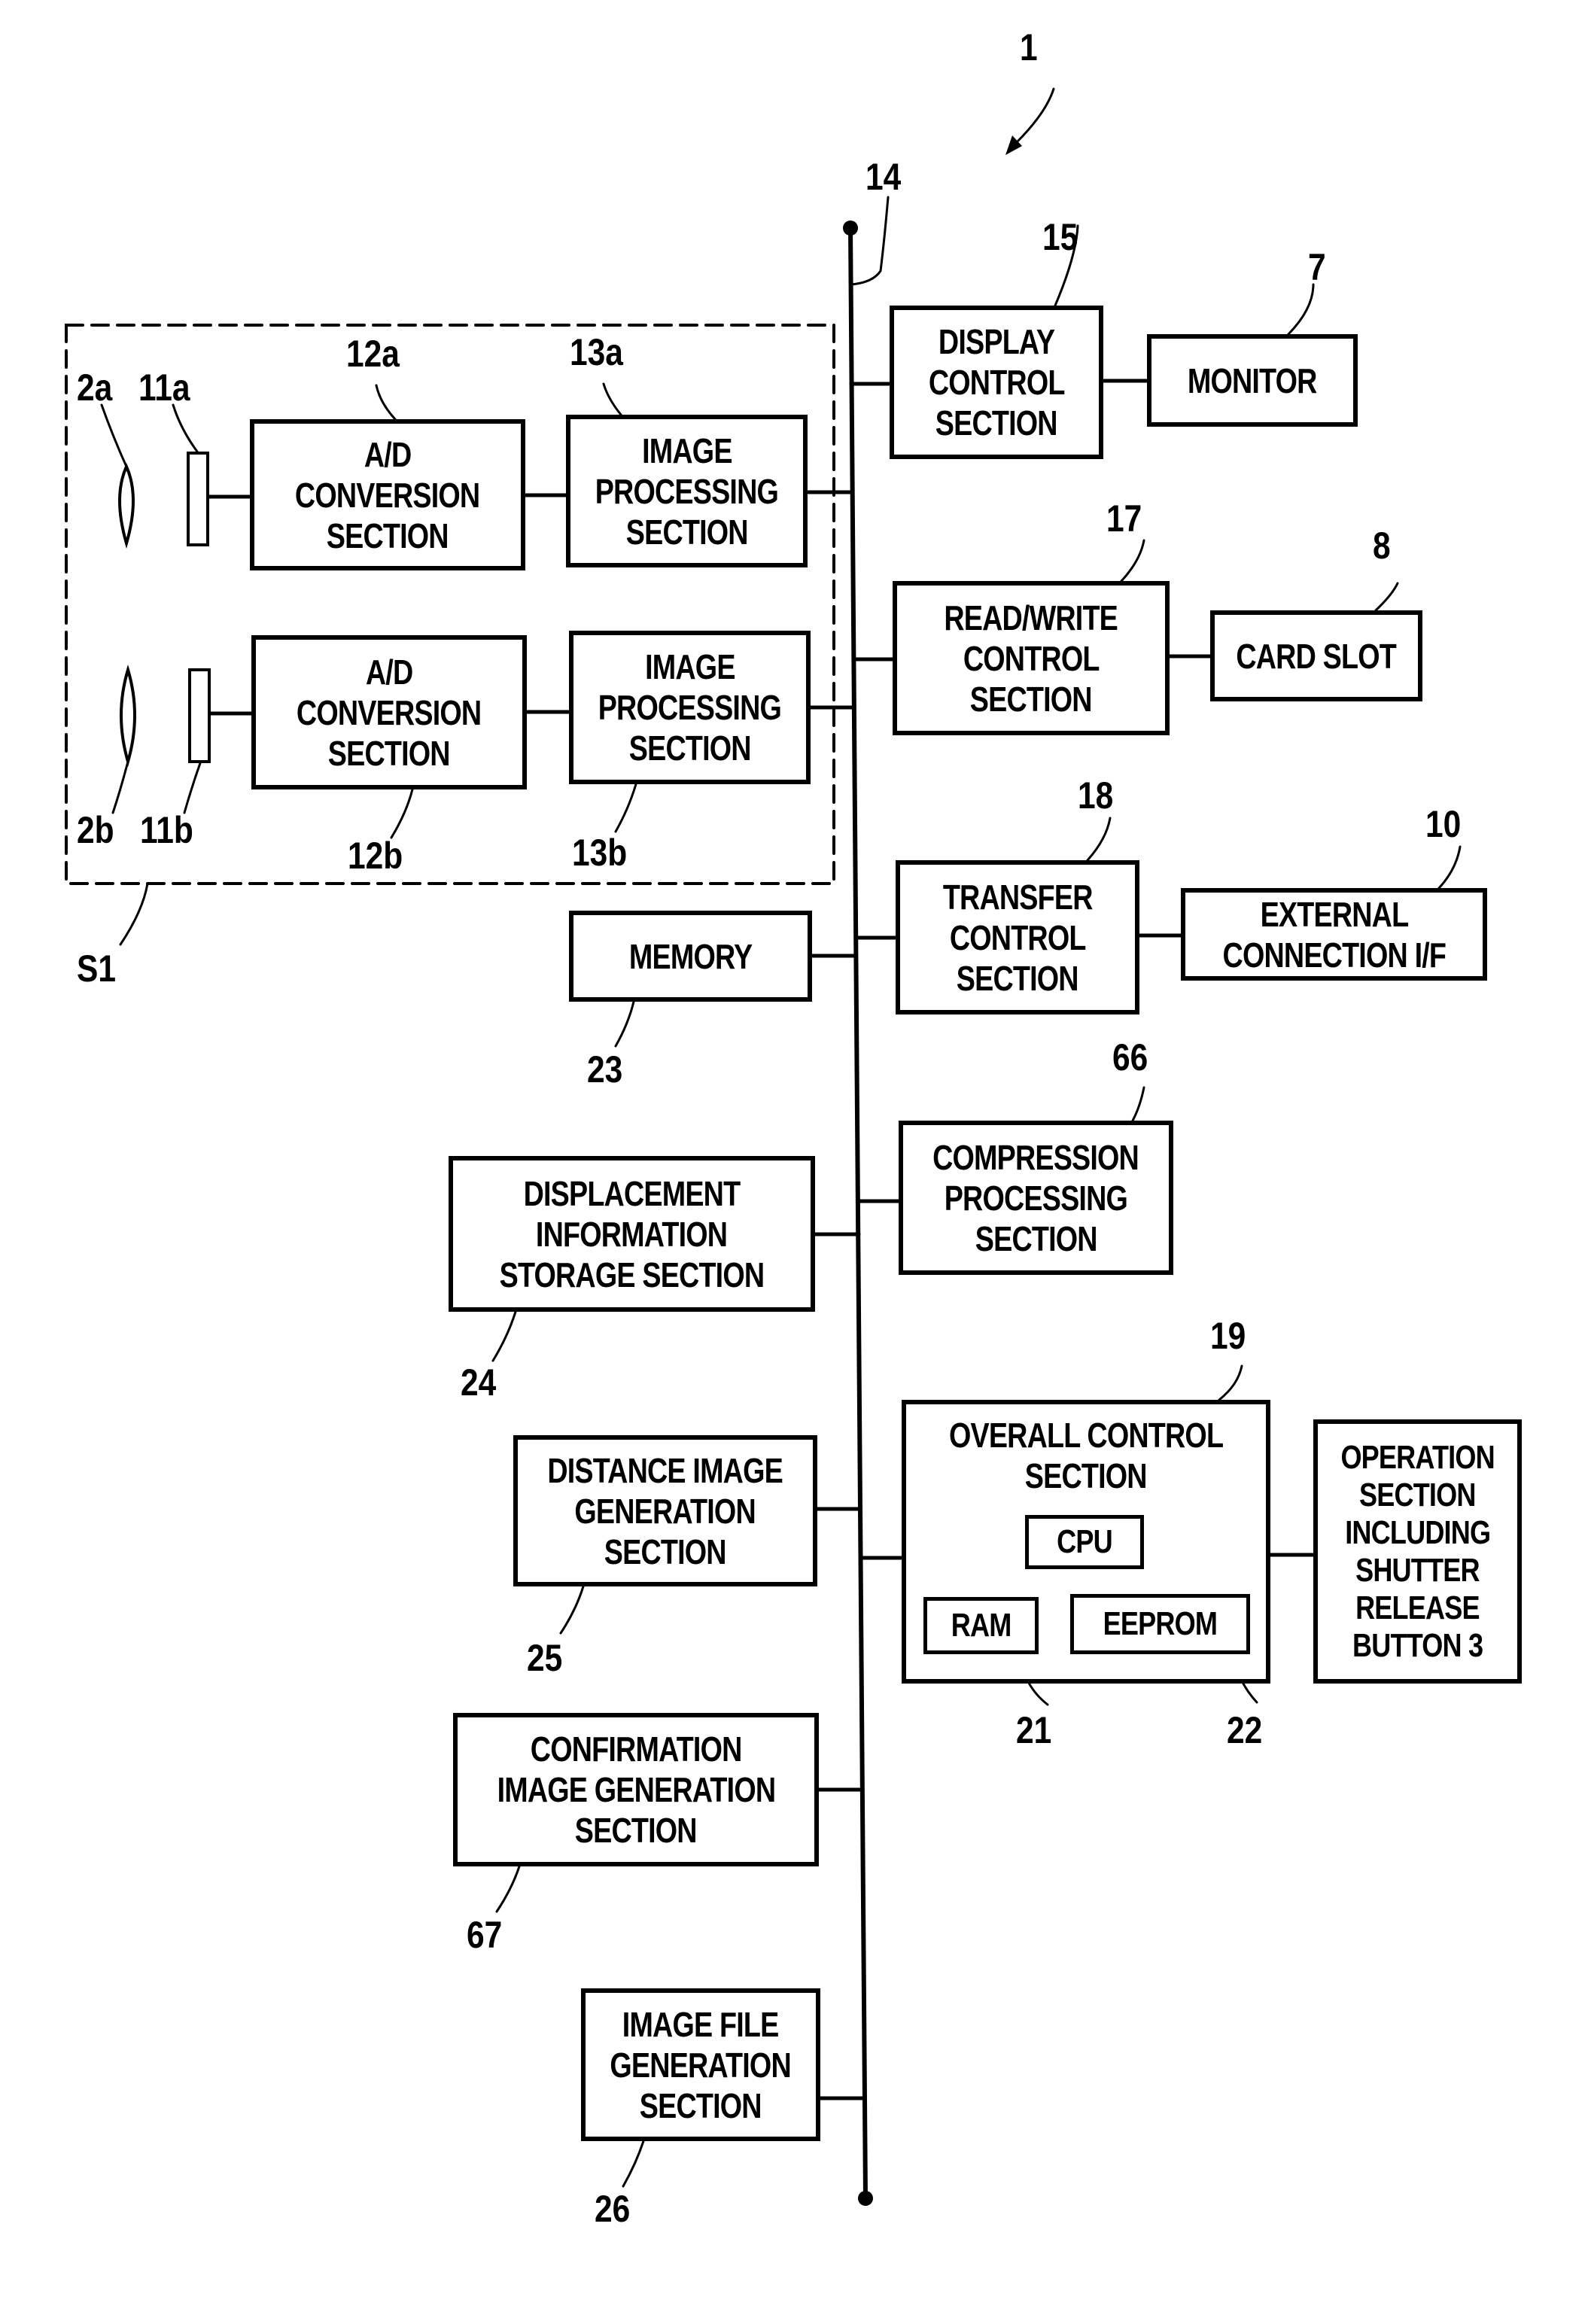 This screenshot has height=2324, width=1588. Describe the element at coordinates (1160, 1623) in the screenshot. I see `eeprom-label: EEPROM` at that location.